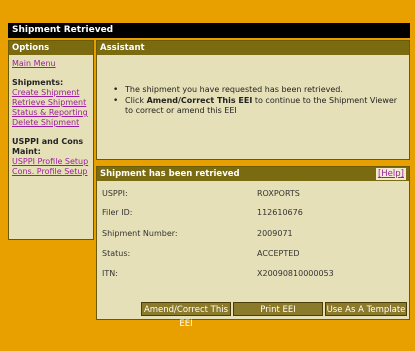 The height and width of the screenshot is (351, 415). What do you see at coordinates (51, 123) in the screenshot?
I see `delete-shipment-link: Delete Shipment` at bounding box center [51, 123].